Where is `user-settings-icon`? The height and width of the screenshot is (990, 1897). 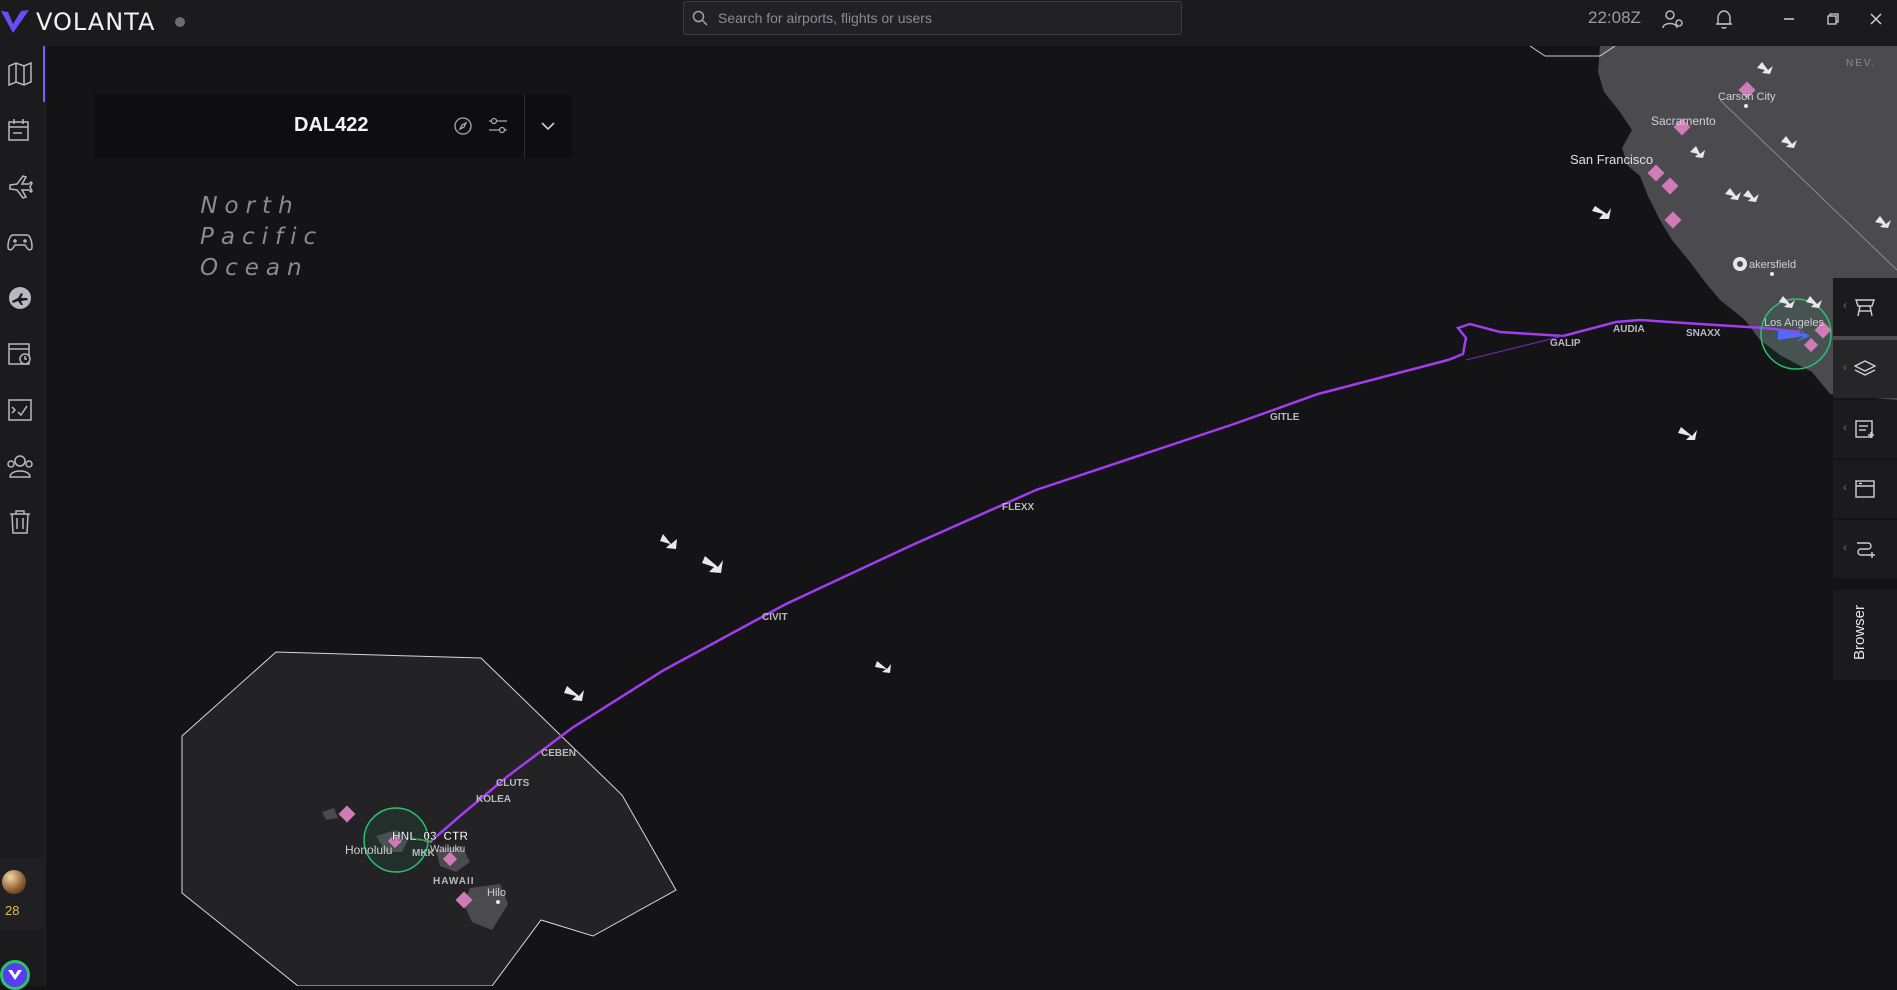
user-settings-icon is located at coordinates (1672, 19).